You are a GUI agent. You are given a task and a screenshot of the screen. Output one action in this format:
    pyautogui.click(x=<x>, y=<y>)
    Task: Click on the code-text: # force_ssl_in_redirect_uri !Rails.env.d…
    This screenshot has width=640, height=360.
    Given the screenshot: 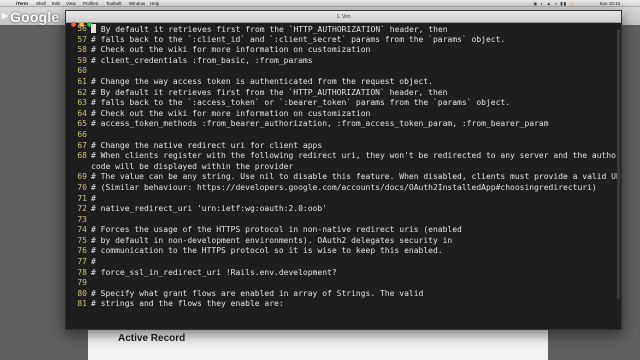 What is the action you would take?
    pyautogui.click(x=214, y=272)
    